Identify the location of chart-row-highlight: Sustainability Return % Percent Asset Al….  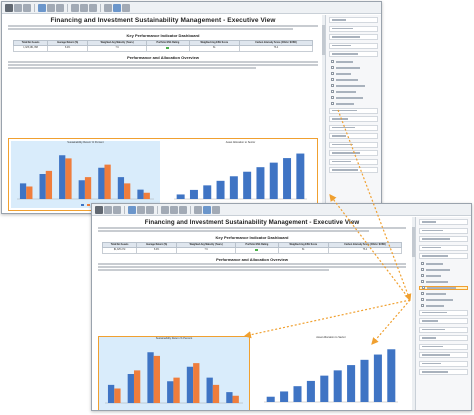
(163, 174).